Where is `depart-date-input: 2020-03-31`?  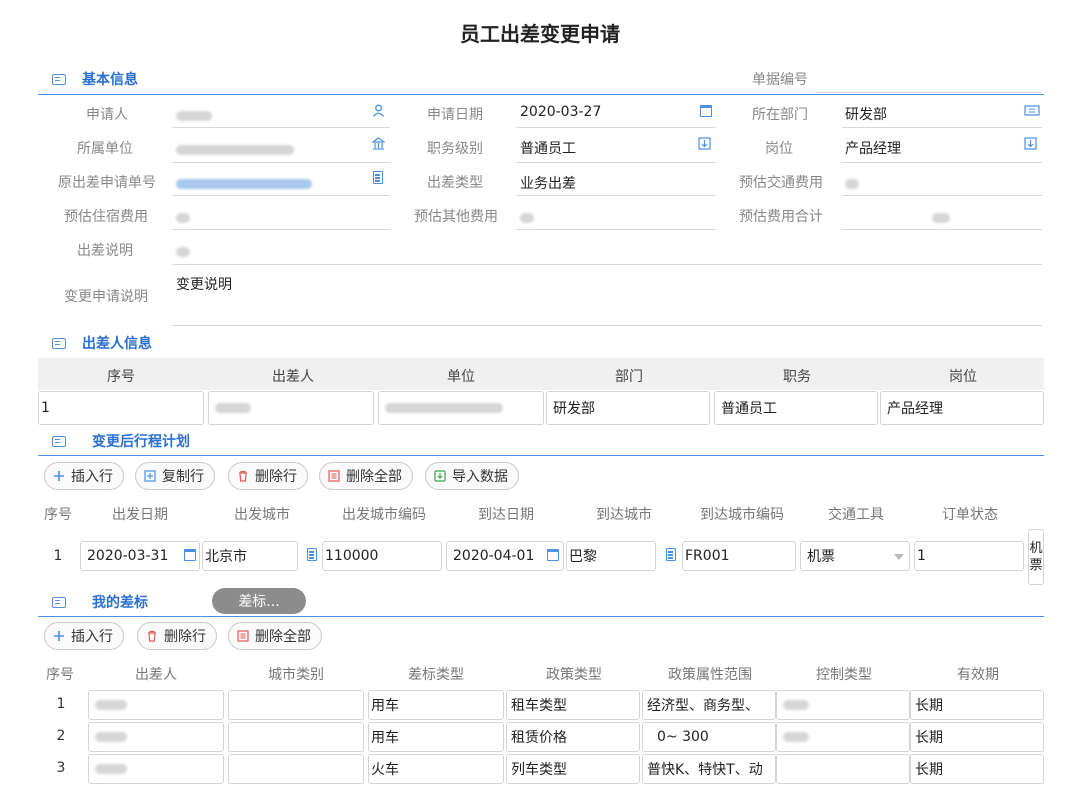 depart-date-input: 2020-03-31 is located at coordinates (140, 556).